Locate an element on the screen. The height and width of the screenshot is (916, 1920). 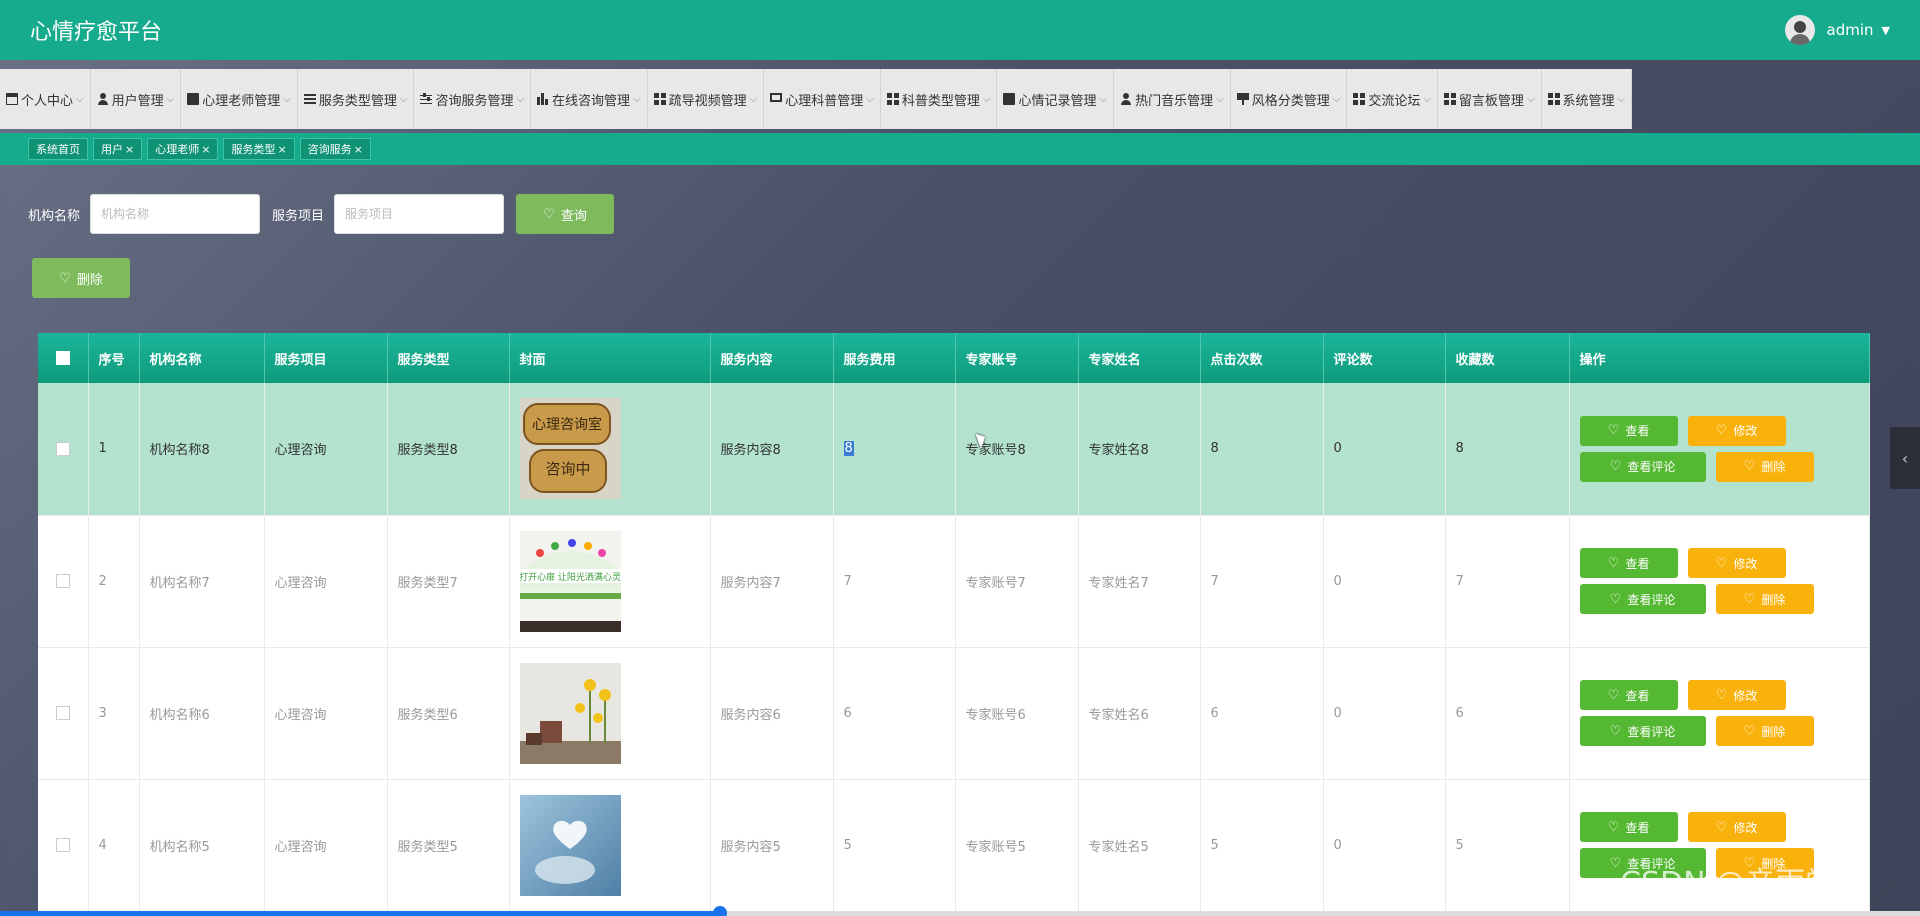
nav-item-1: 用户管理 ⌵ is located at coordinates (136, 99).